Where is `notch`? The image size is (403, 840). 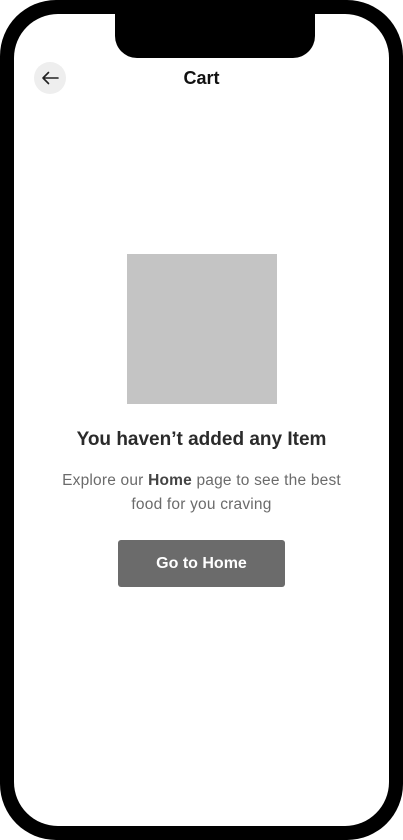 notch is located at coordinates (215, 36).